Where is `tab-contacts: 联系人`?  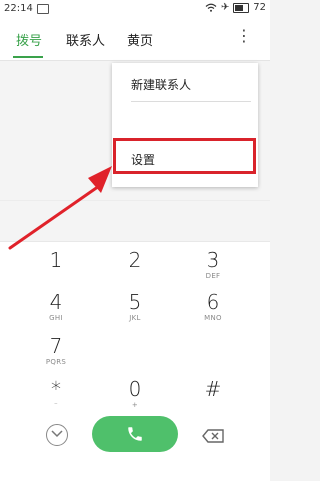 tab-contacts: 联系人 is located at coordinates (85, 39).